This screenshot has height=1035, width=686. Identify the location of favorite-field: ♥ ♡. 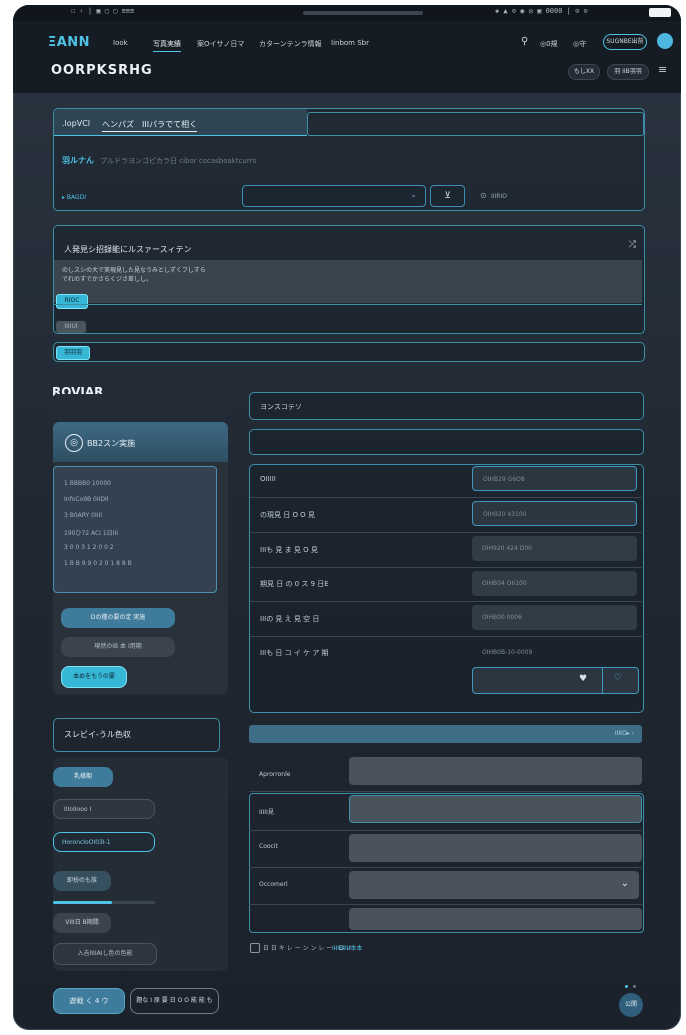
(555, 680).